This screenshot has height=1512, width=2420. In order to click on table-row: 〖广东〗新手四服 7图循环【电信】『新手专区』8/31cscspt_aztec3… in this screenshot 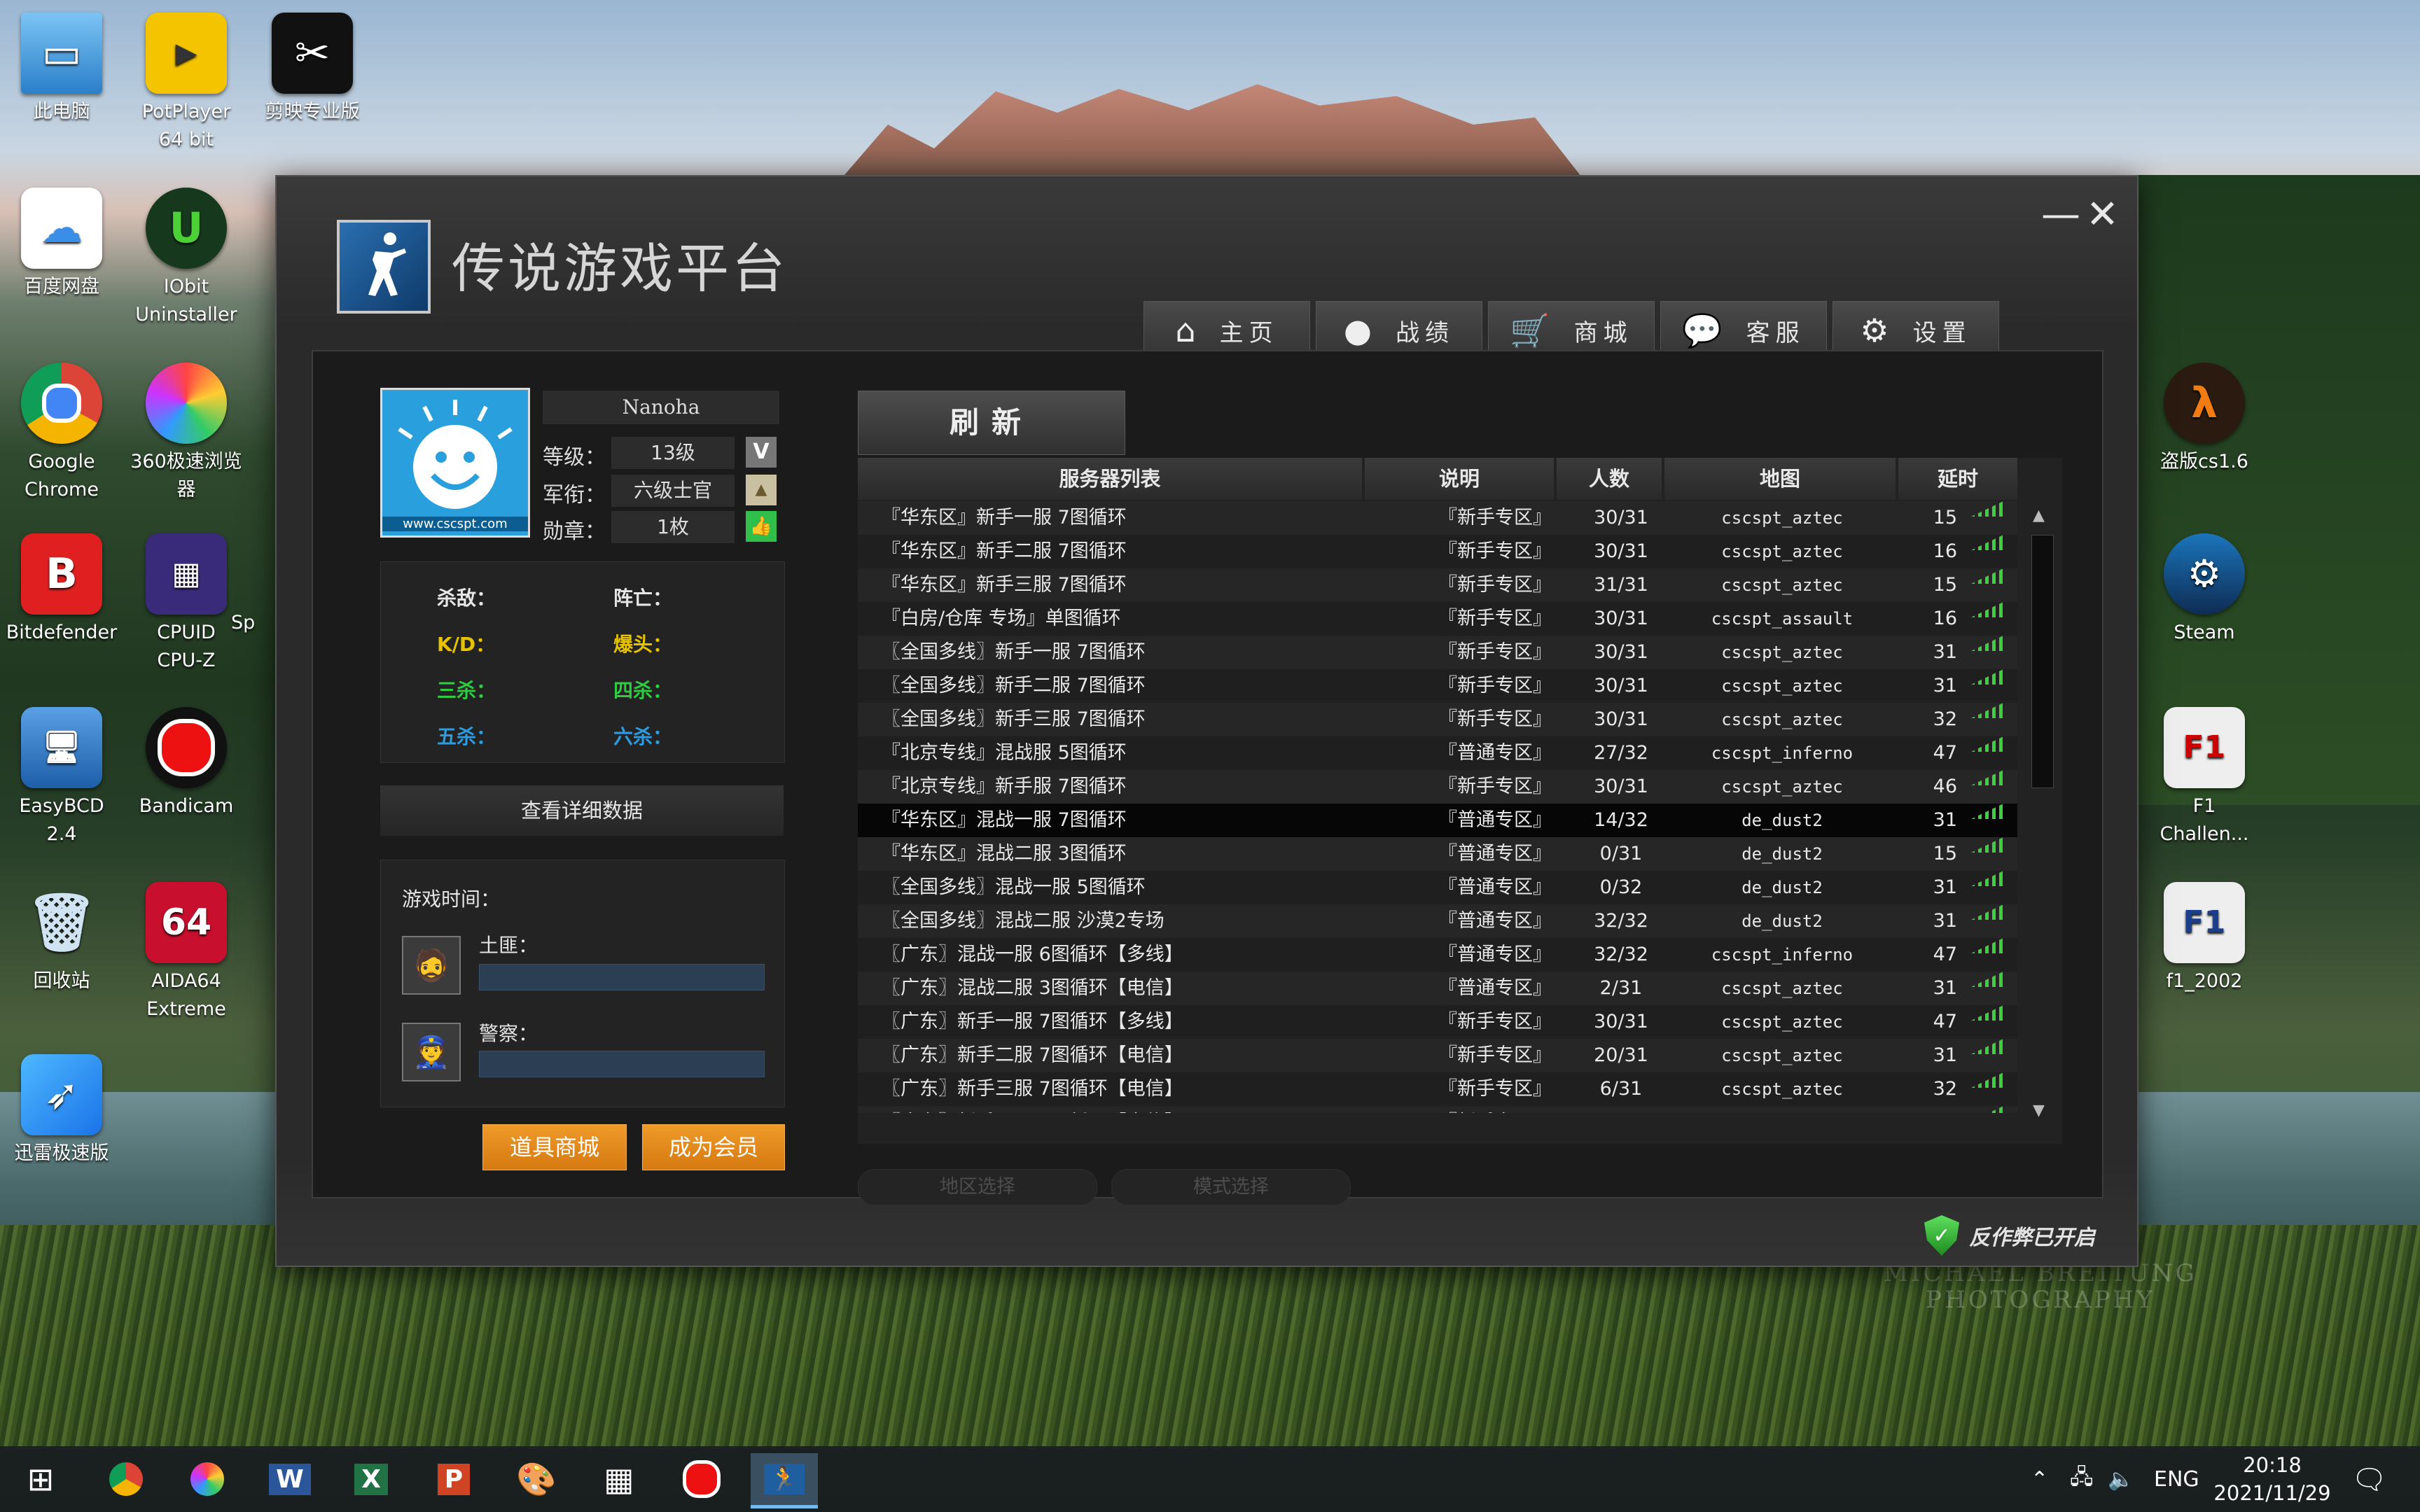, I will do `click(1437, 1109)`.